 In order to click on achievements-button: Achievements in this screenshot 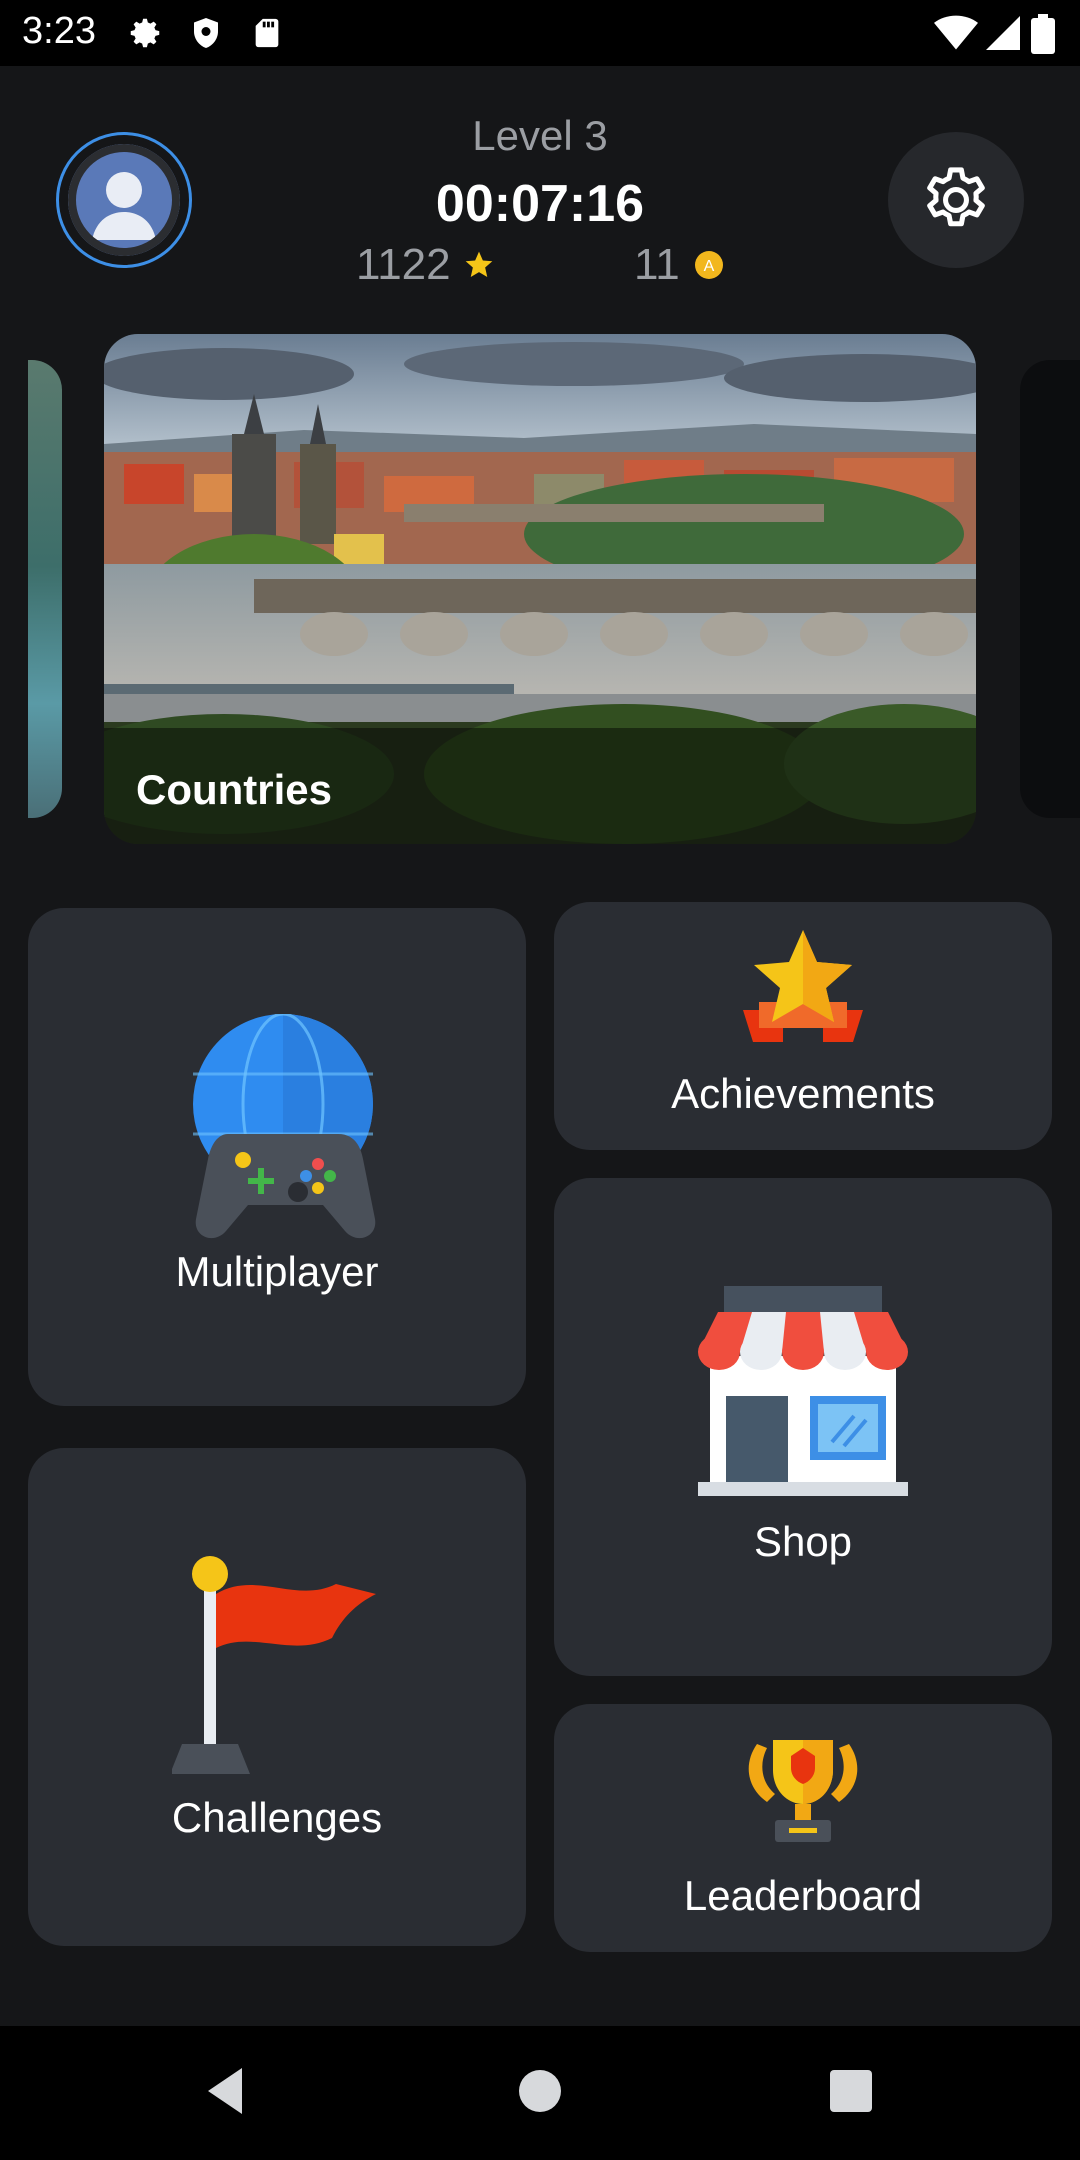, I will do `click(803, 1026)`.